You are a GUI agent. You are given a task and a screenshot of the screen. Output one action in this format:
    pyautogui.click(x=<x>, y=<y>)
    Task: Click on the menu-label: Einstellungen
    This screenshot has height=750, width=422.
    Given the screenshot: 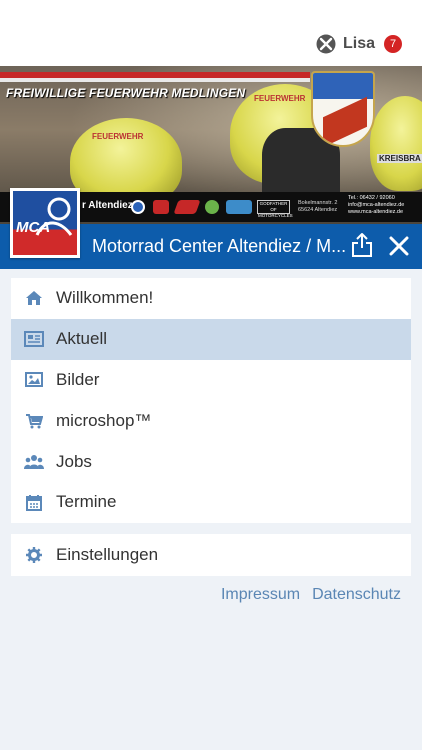 What is the action you would take?
    pyautogui.click(x=107, y=554)
    